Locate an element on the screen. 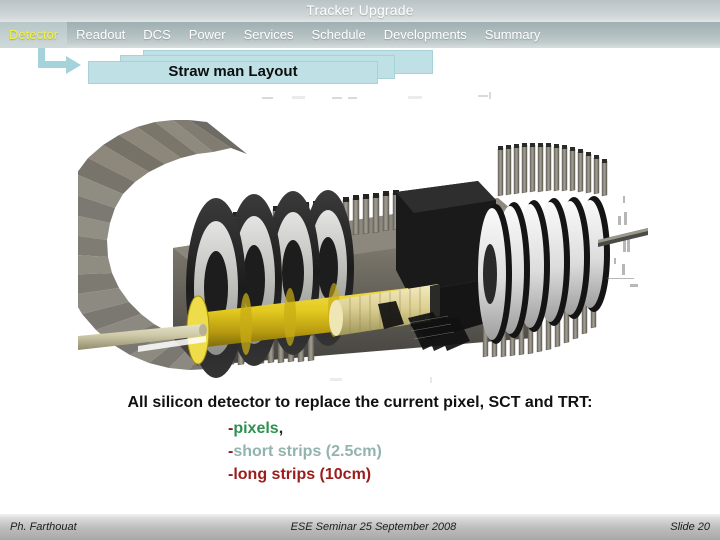 The width and height of the screenshot is (720, 540). elbow-arrow-icon-head is located at coordinates (73, 65).